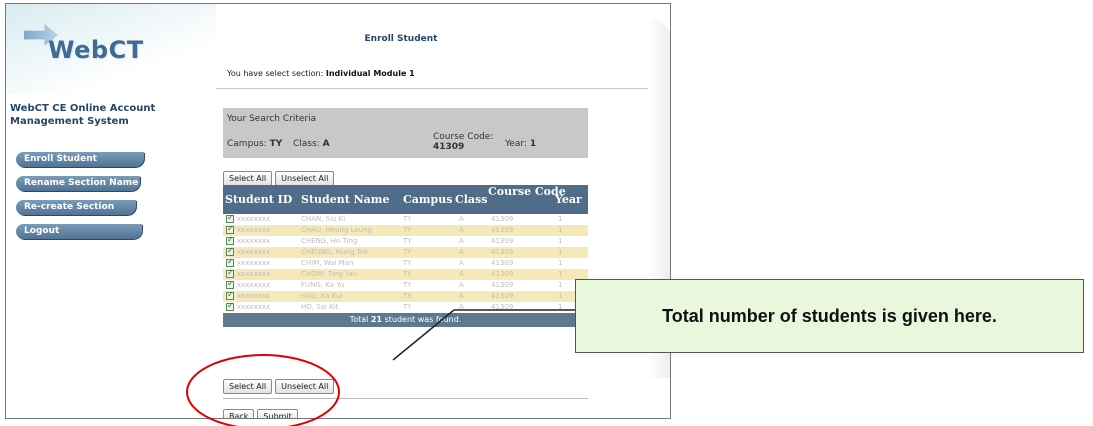  What do you see at coordinates (277, 413) in the screenshot?
I see `submit-button: Submit` at bounding box center [277, 413].